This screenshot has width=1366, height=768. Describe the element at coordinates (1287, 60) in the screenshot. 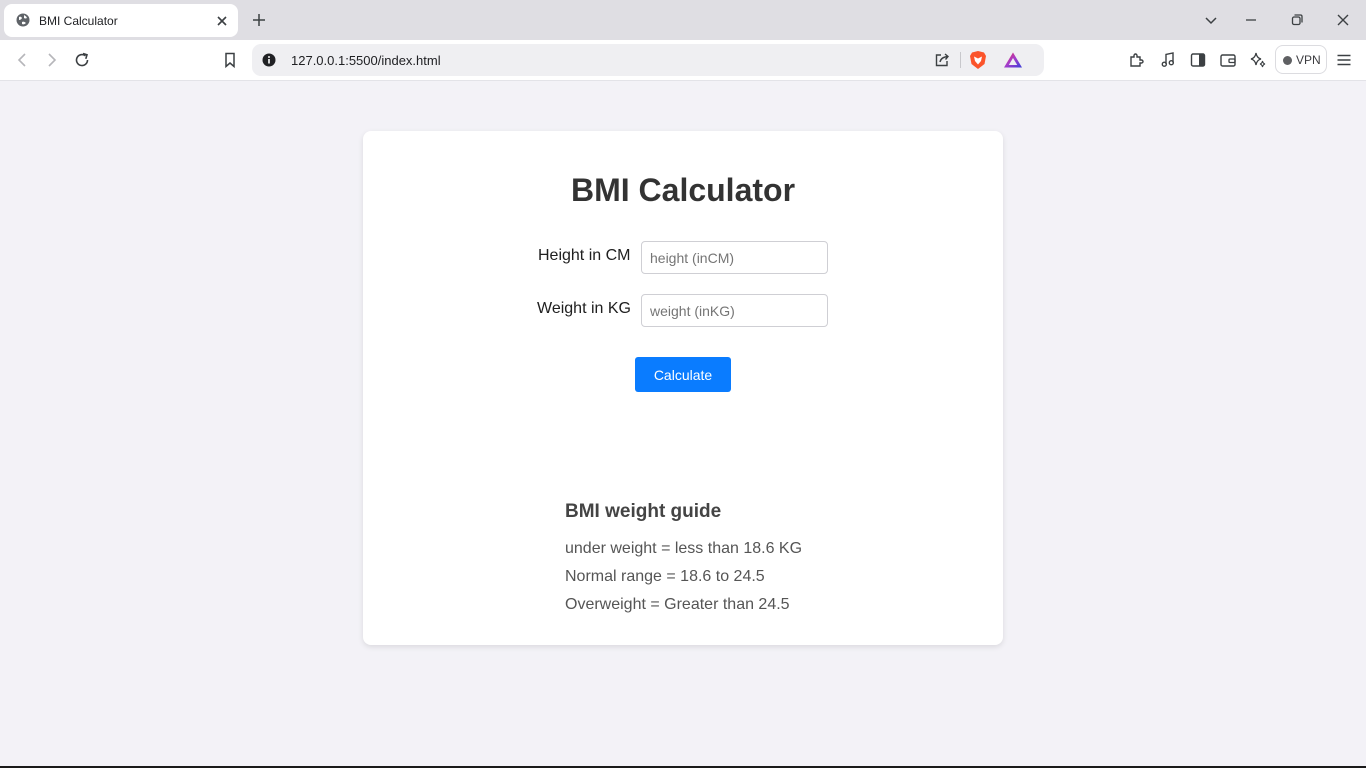

I see `vpn-status-dot` at that location.